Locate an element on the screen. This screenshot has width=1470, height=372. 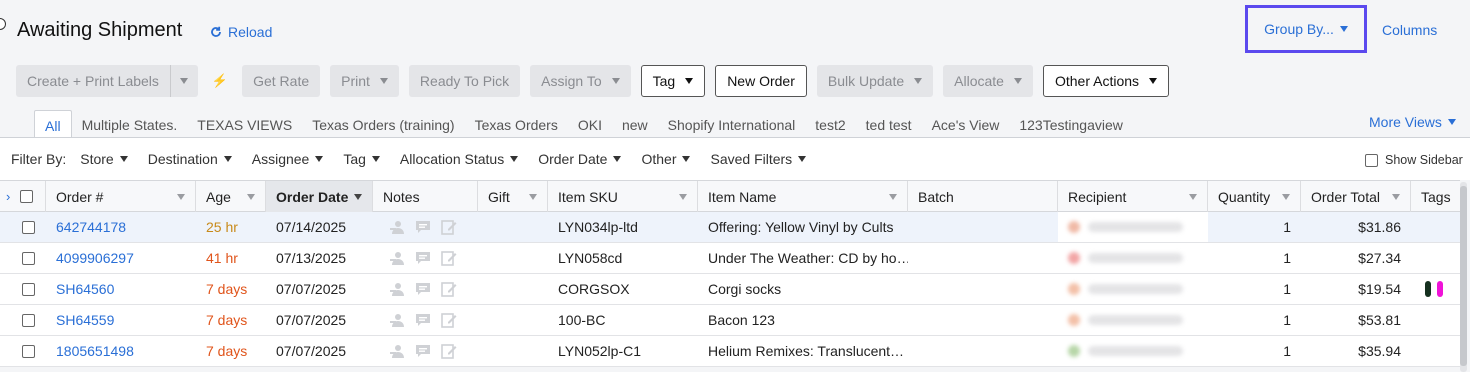
bulk-update-label: Bulk Update is located at coordinates (866, 81).